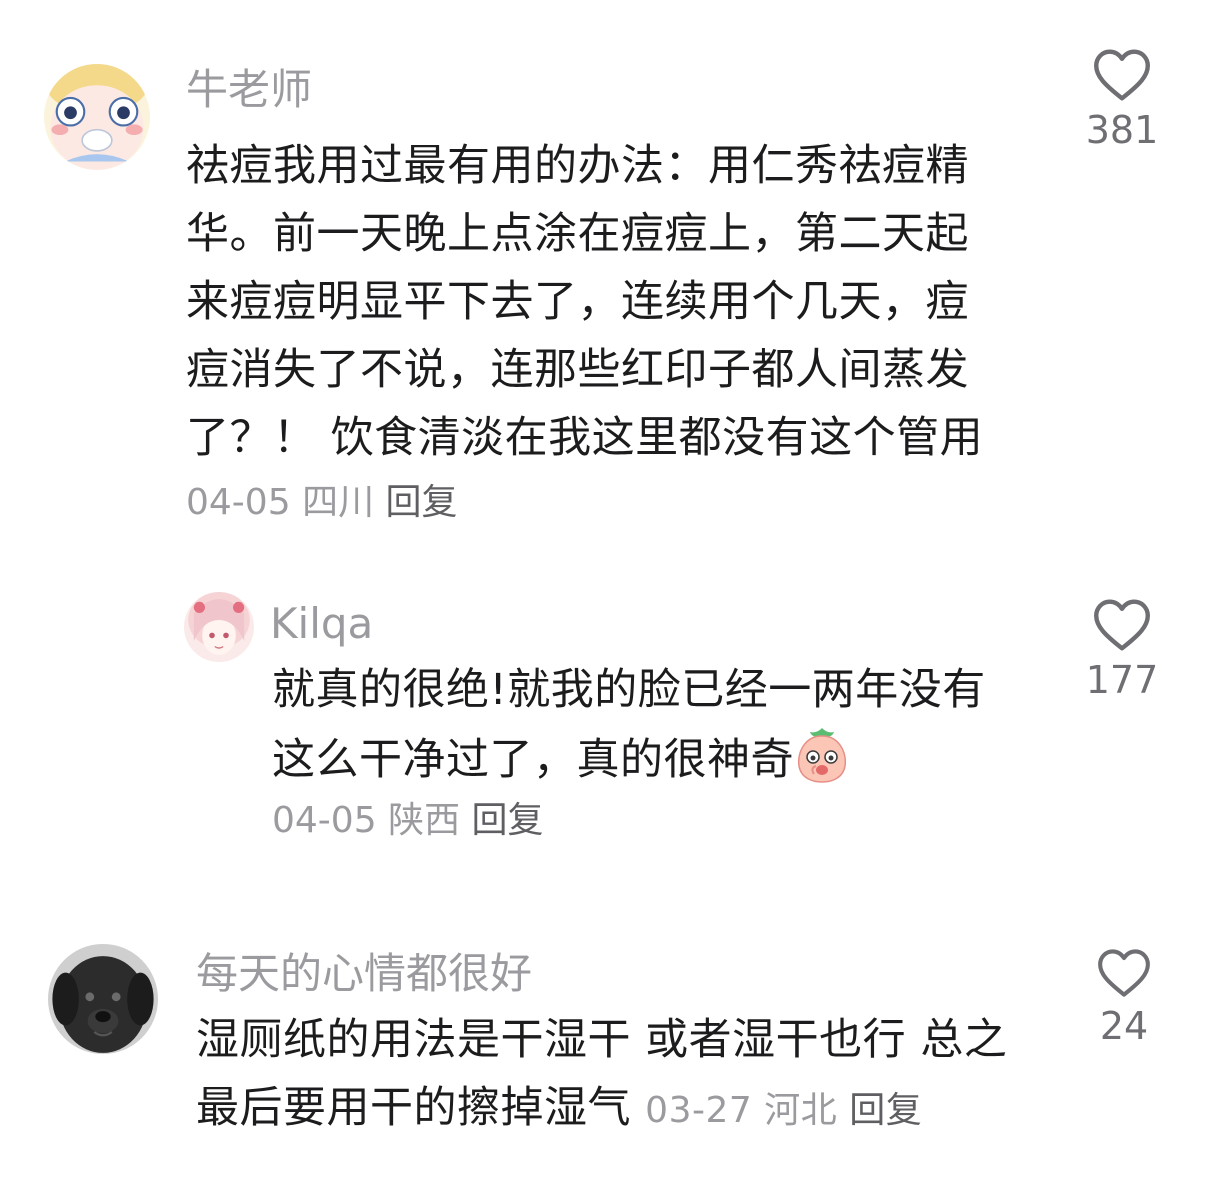 The height and width of the screenshot is (1204, 1220). What do you see at coordinates (533, 760) in the screenshot?
I see `comment-line: 这么干净过了，真的很神奇` at bounding box center [533, 760].